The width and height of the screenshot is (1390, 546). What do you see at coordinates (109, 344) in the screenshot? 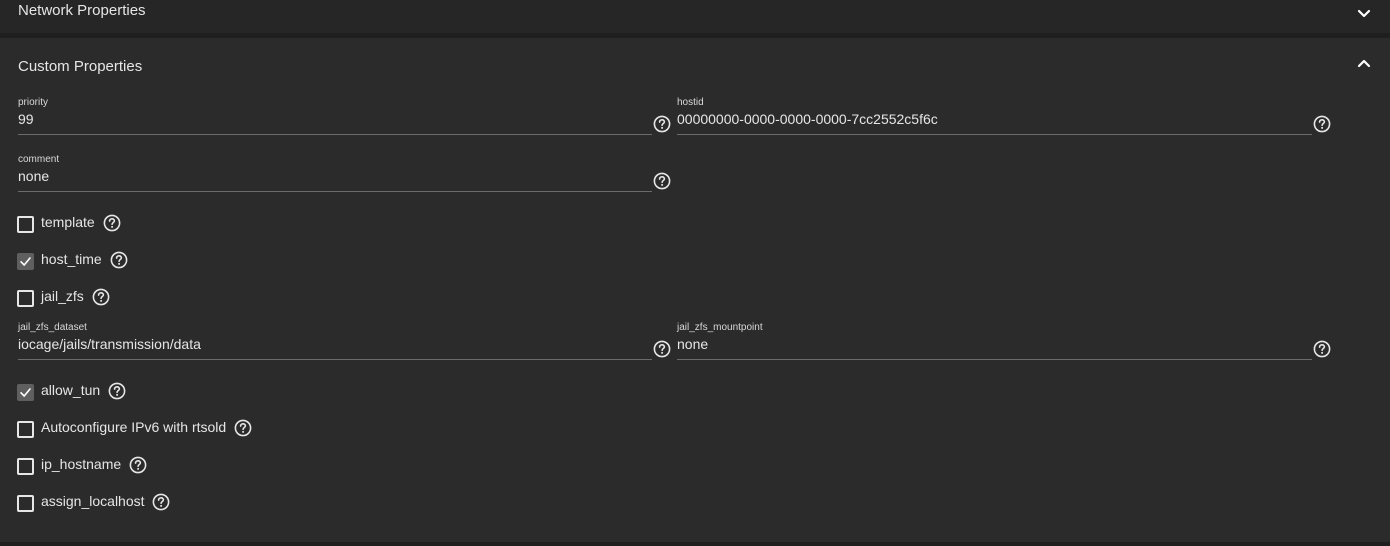
I see `jail-zfs-dataset-input: iocage/jails/transmission/data` at bounding box center [109, 344].